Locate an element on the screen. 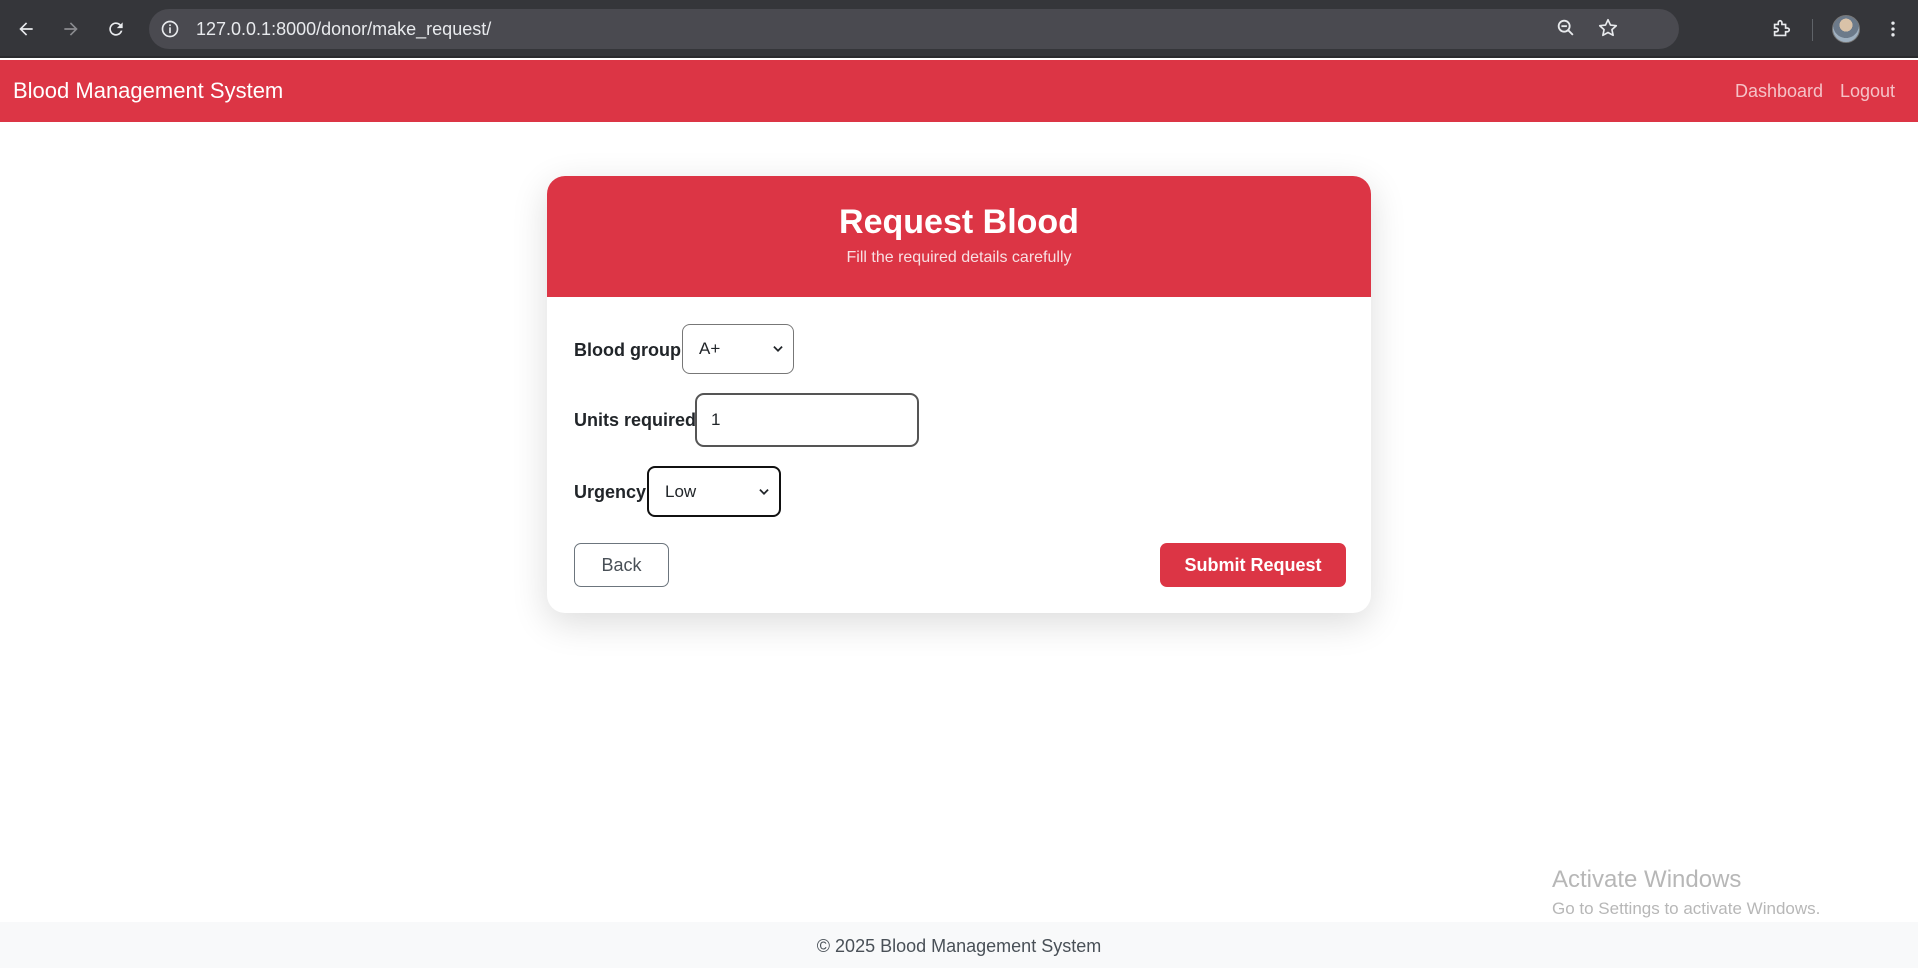 Image resolution: width=1918 pixels, height=968 pixels. forward-arrow-icon is located at coordinates (71, 29).